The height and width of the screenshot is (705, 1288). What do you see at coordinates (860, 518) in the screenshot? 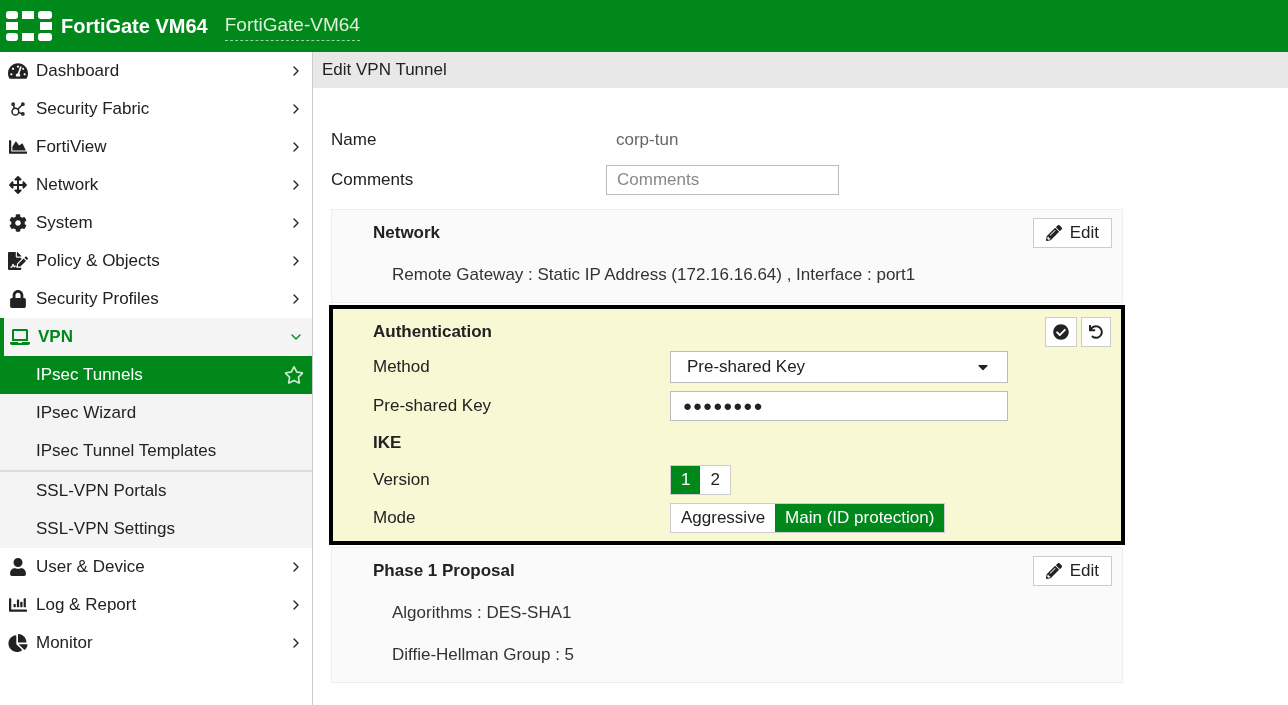
I see `toggle-option: Main (ID protection)` at bounding box center [860, 518].